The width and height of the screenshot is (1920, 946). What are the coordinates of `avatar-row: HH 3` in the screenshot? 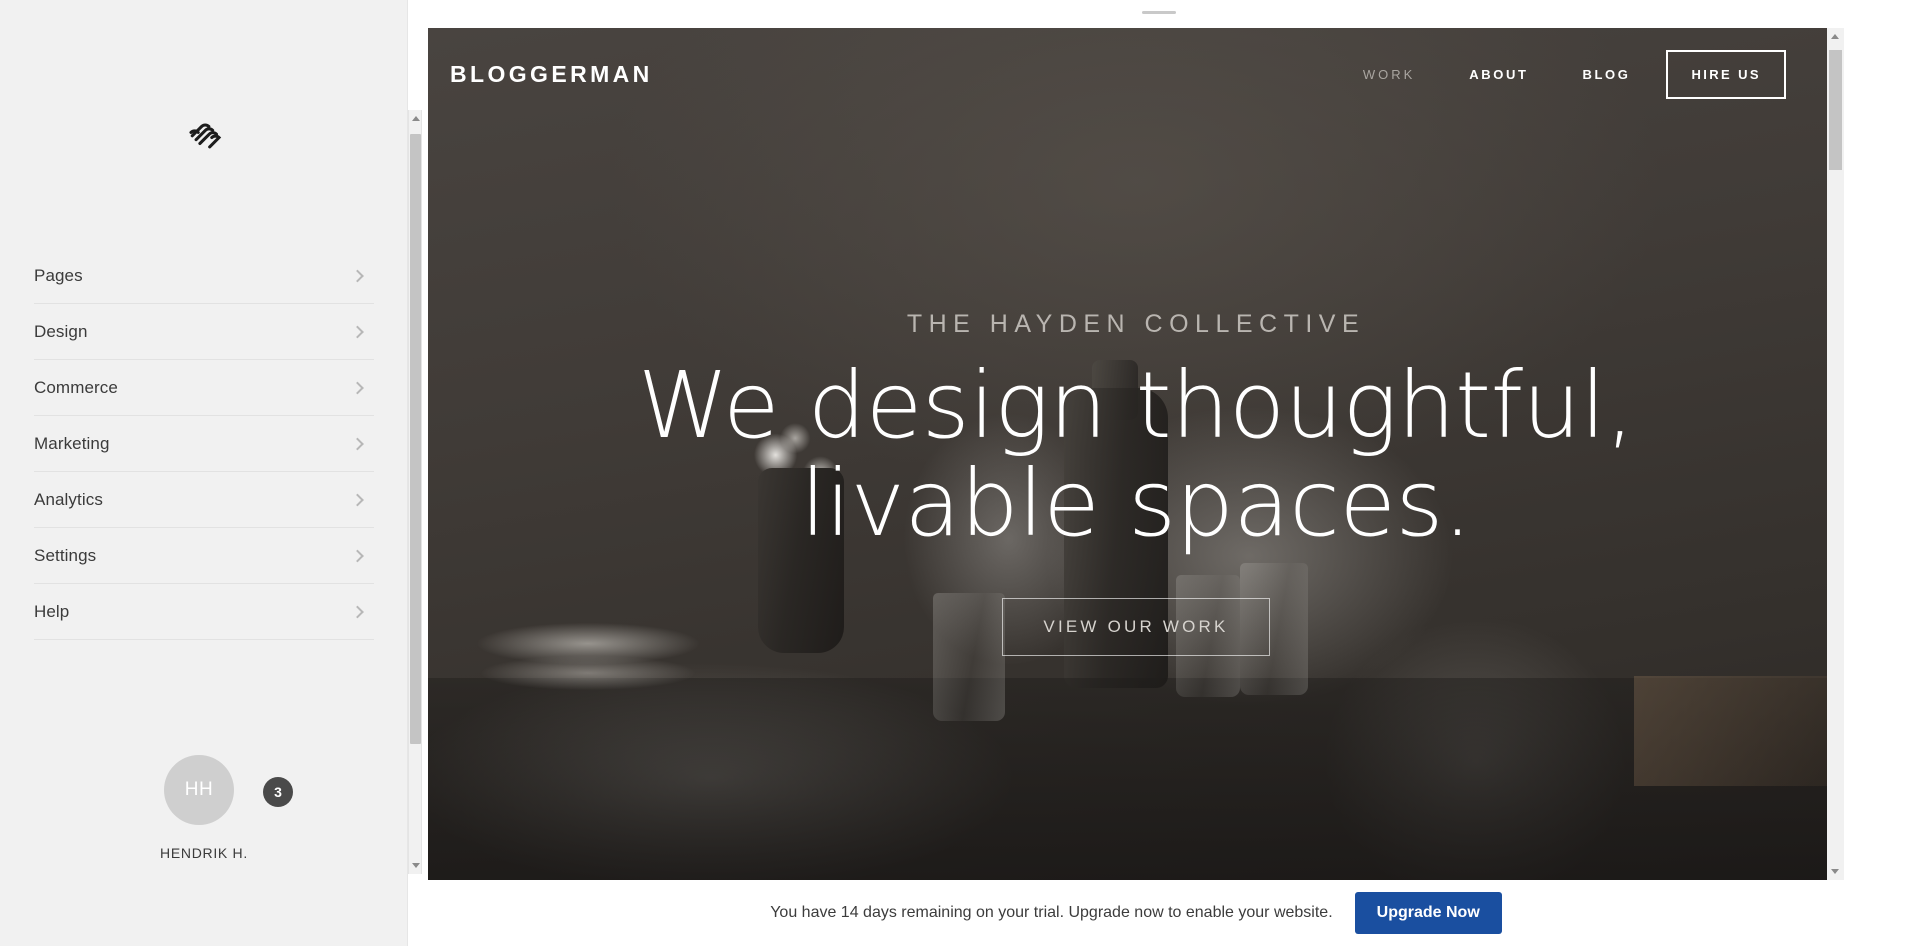 It's located at (204, 790).